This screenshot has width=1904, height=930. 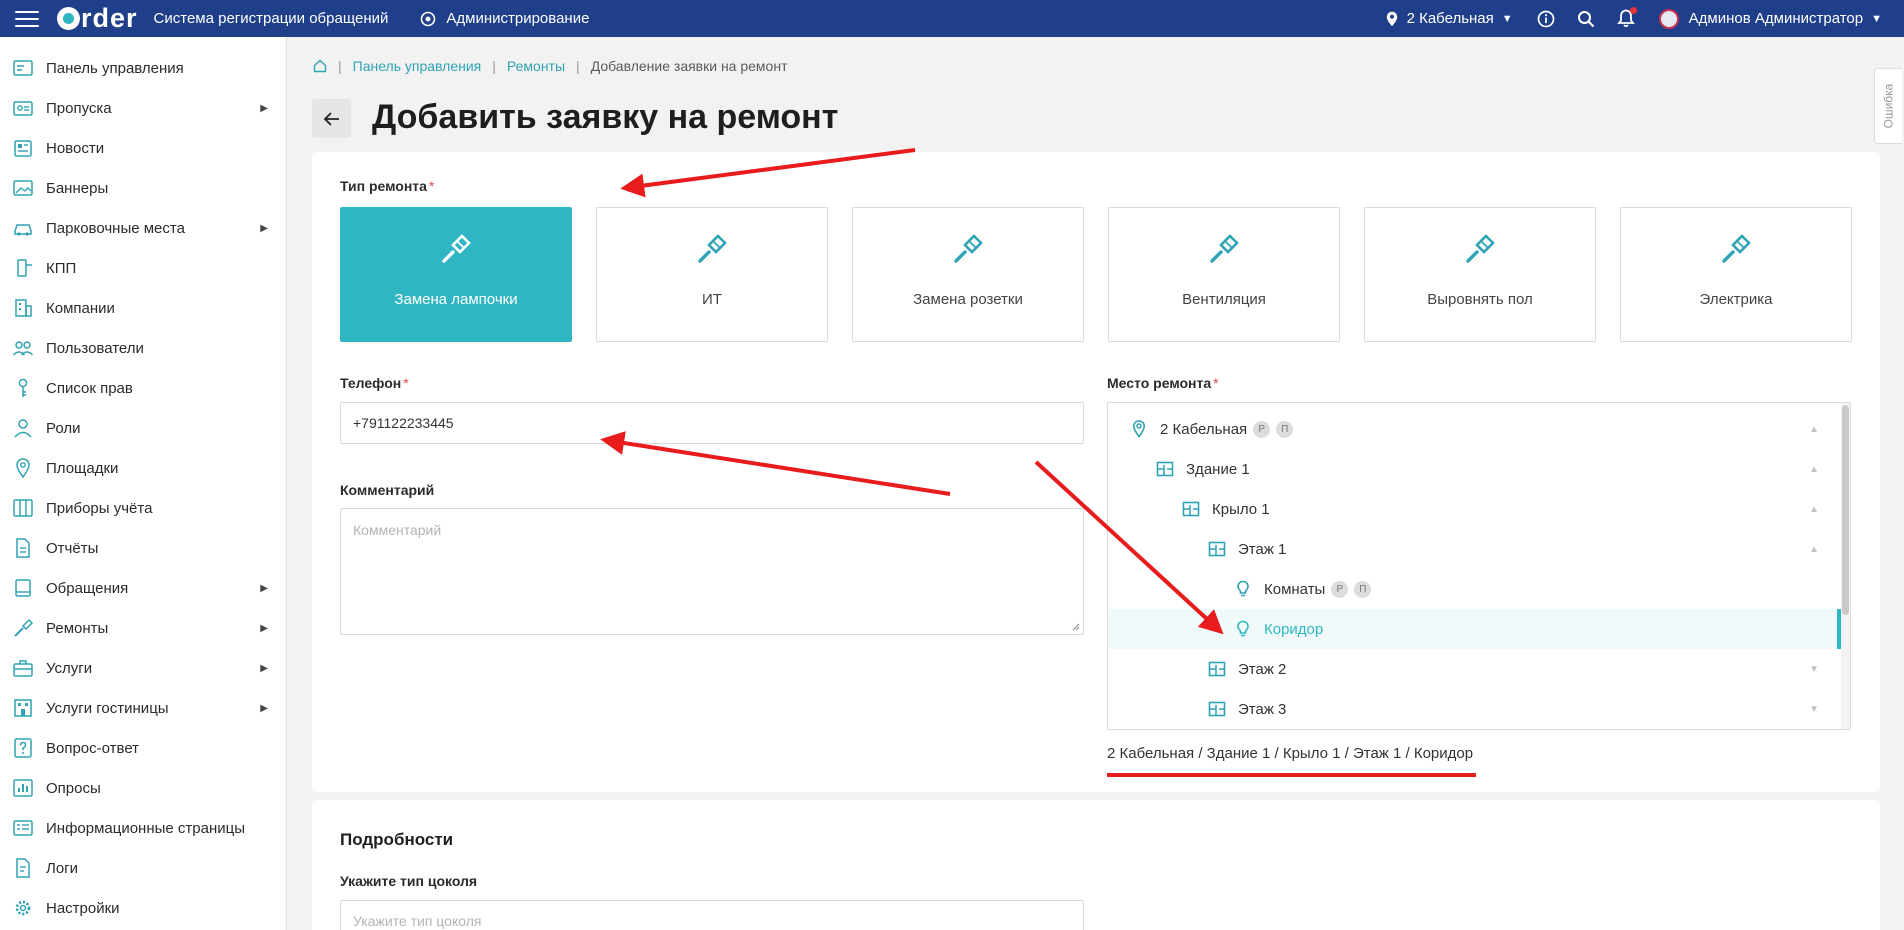 I want to click on sidebar-item-label: Площадки, so click(x=82, y=468).